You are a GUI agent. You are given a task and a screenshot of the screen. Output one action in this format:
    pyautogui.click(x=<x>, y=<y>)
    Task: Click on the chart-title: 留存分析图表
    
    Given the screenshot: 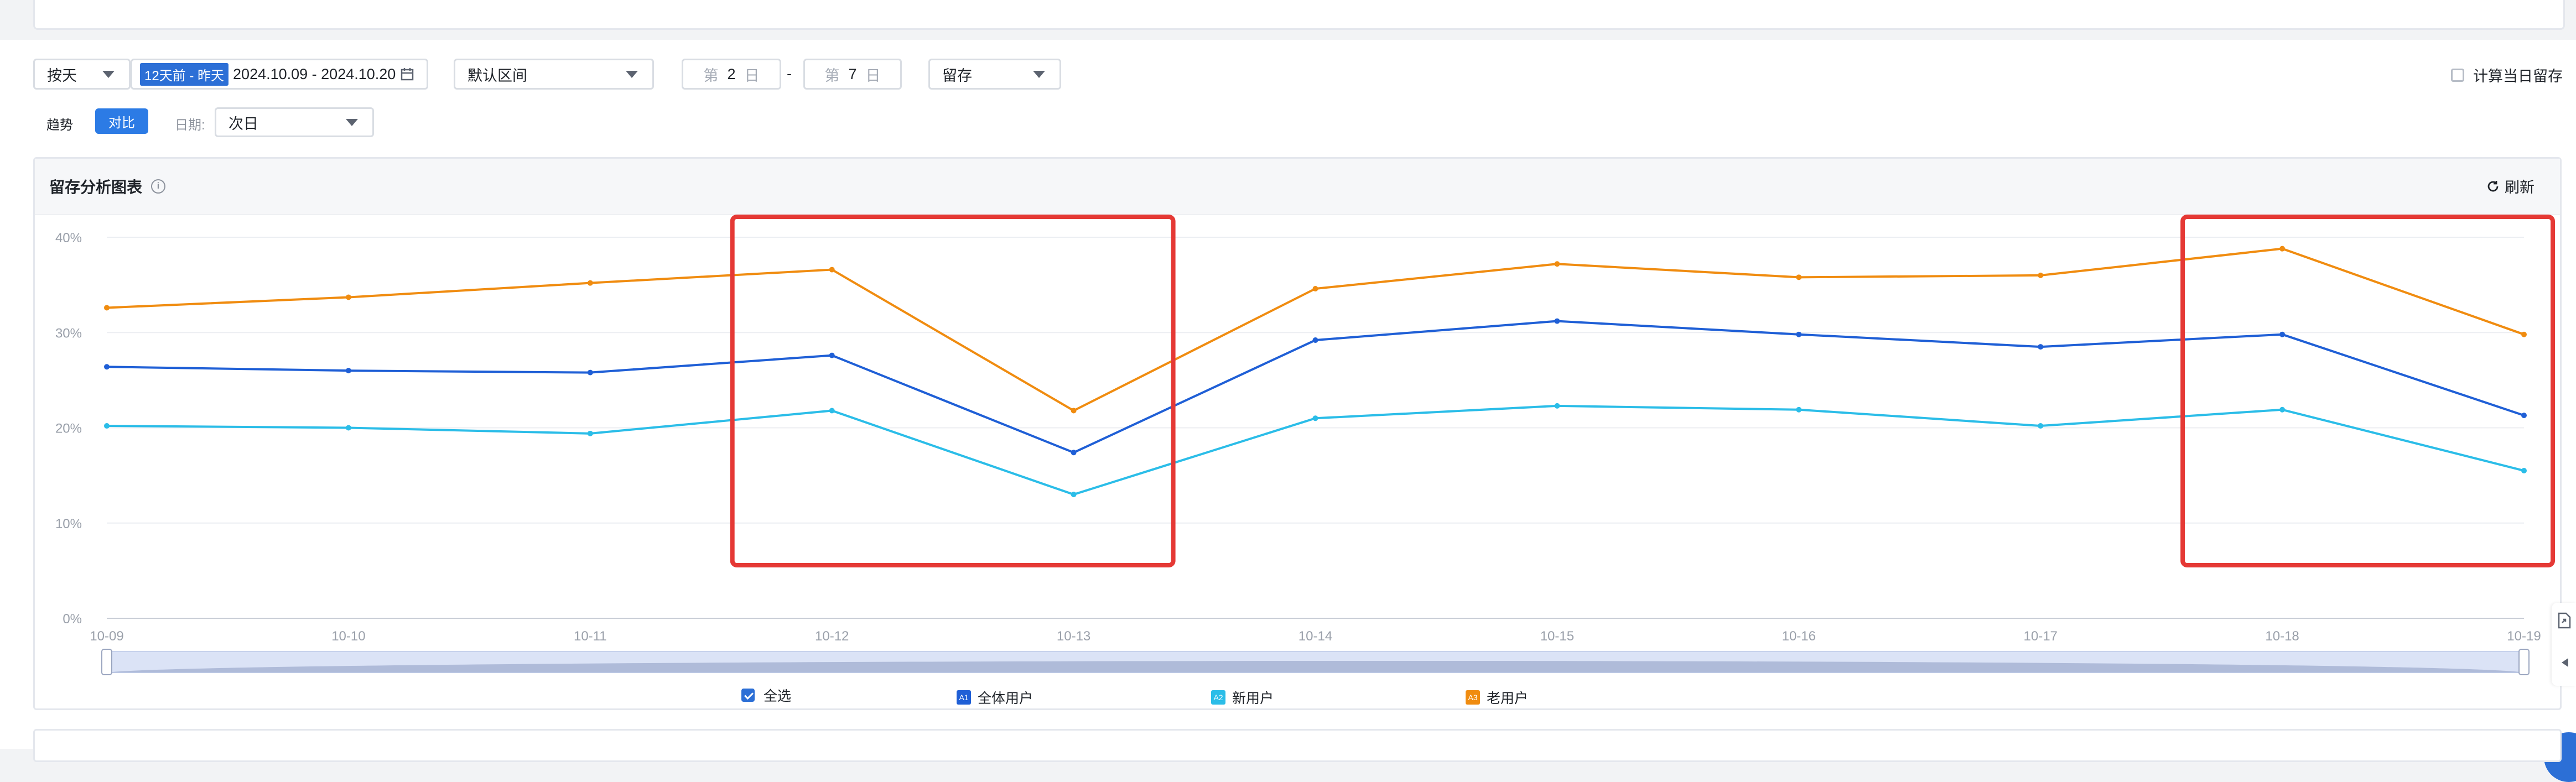 What is the action you would take?
    pyautogui.click(x=96, y=187)
    